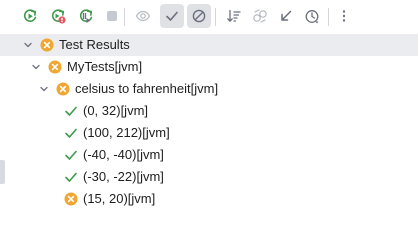 This screenshot has height=241, width=418. What do you see at coordinates (209, 45) in the screenshot?
I see `tree-node-test-results: Test Results` at bounding box center [209, 45].